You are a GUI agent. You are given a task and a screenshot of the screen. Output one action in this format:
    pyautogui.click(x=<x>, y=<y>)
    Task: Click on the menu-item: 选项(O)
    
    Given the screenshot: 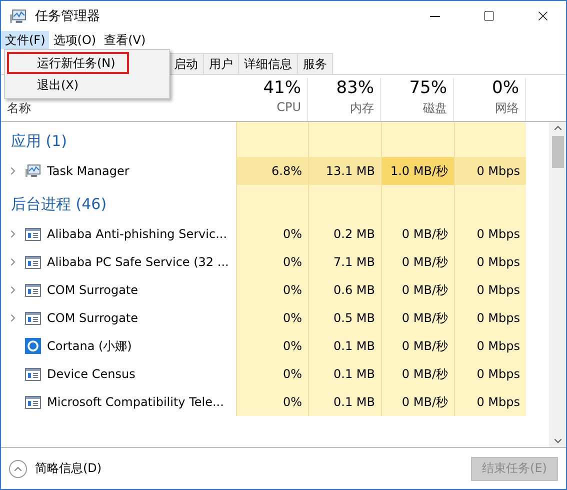 What is the action you would take?
    pyautogui.click(x=74, y=40)
    